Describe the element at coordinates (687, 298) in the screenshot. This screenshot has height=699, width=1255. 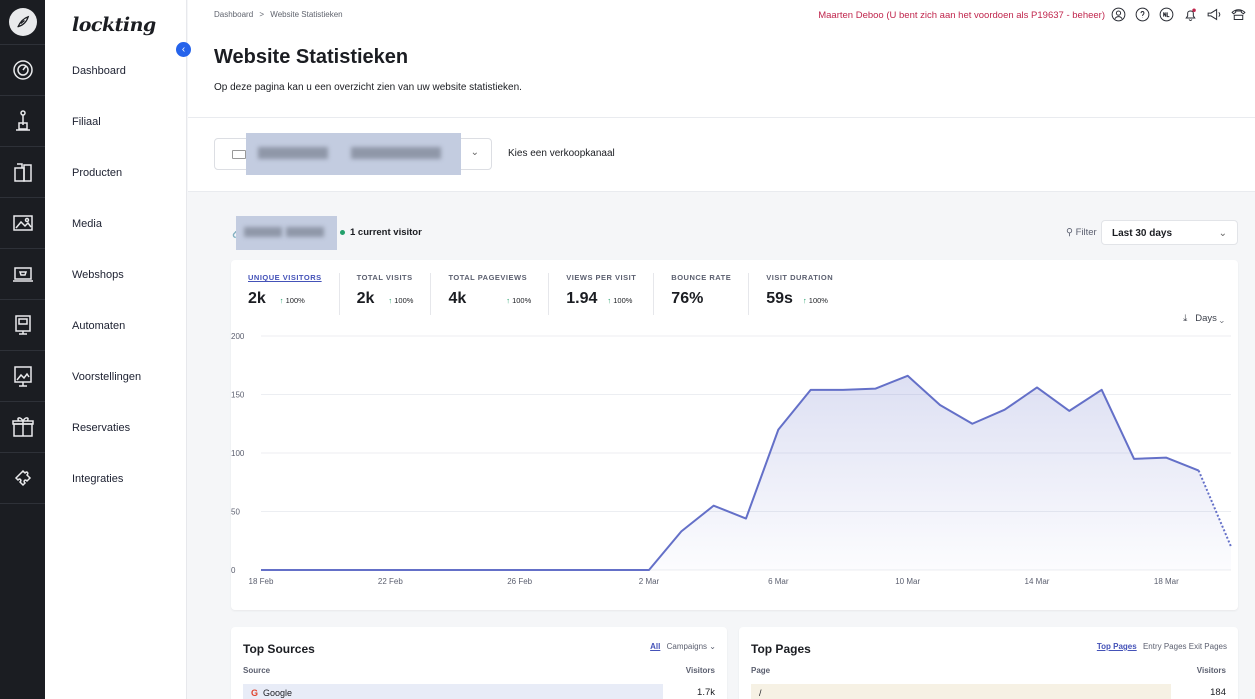
I see `metric-value: 76%` at that location.